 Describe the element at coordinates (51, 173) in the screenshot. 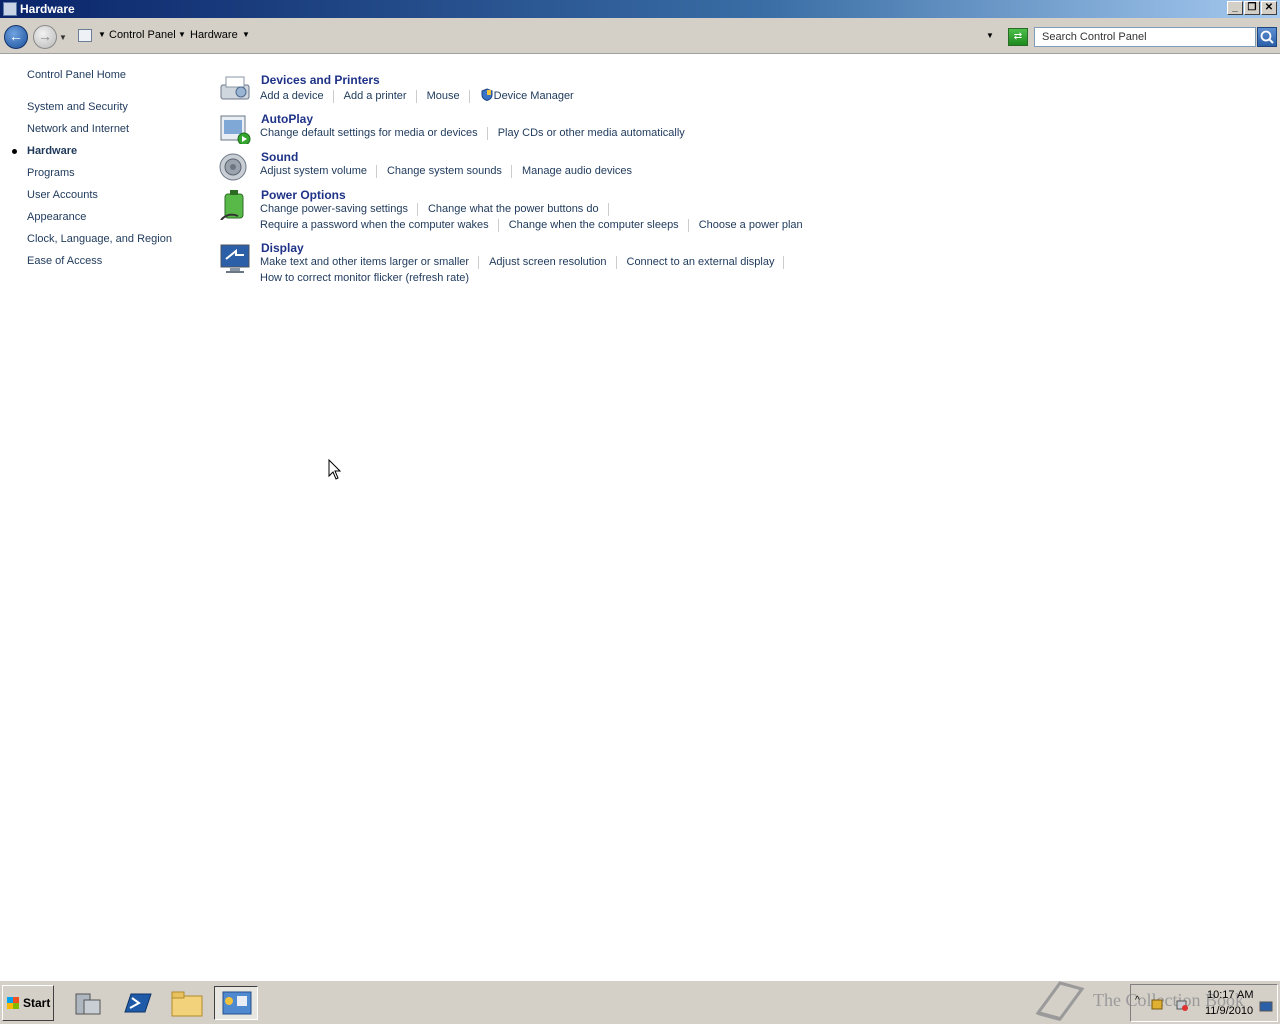

I see `nav-programs: Programs` at that location.